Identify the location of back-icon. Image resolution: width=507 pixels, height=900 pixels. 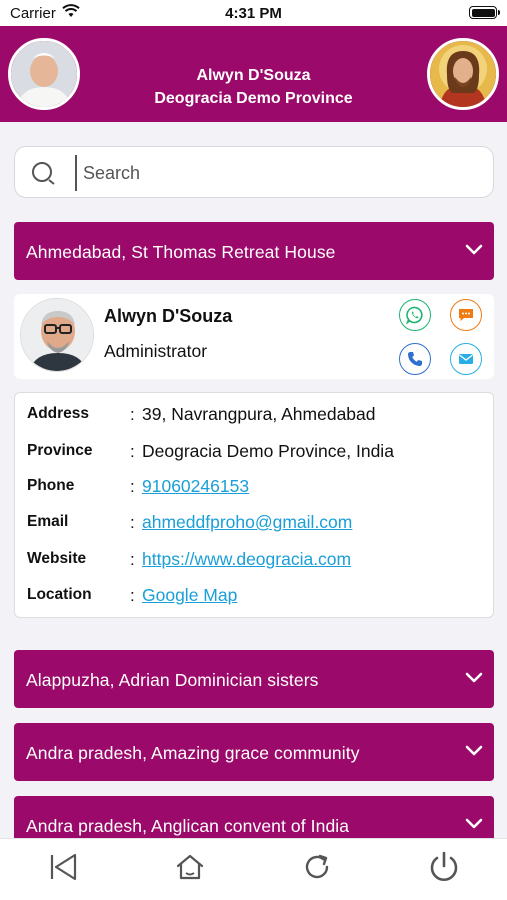
(63, 867).